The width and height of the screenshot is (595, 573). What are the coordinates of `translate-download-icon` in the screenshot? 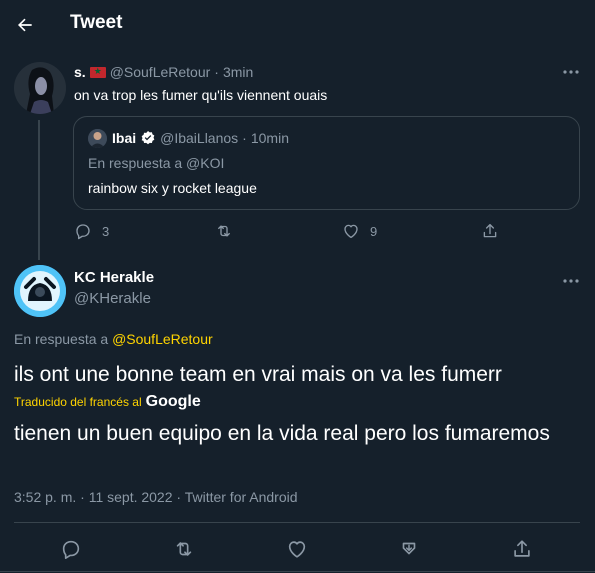 It's located at (409, 548).